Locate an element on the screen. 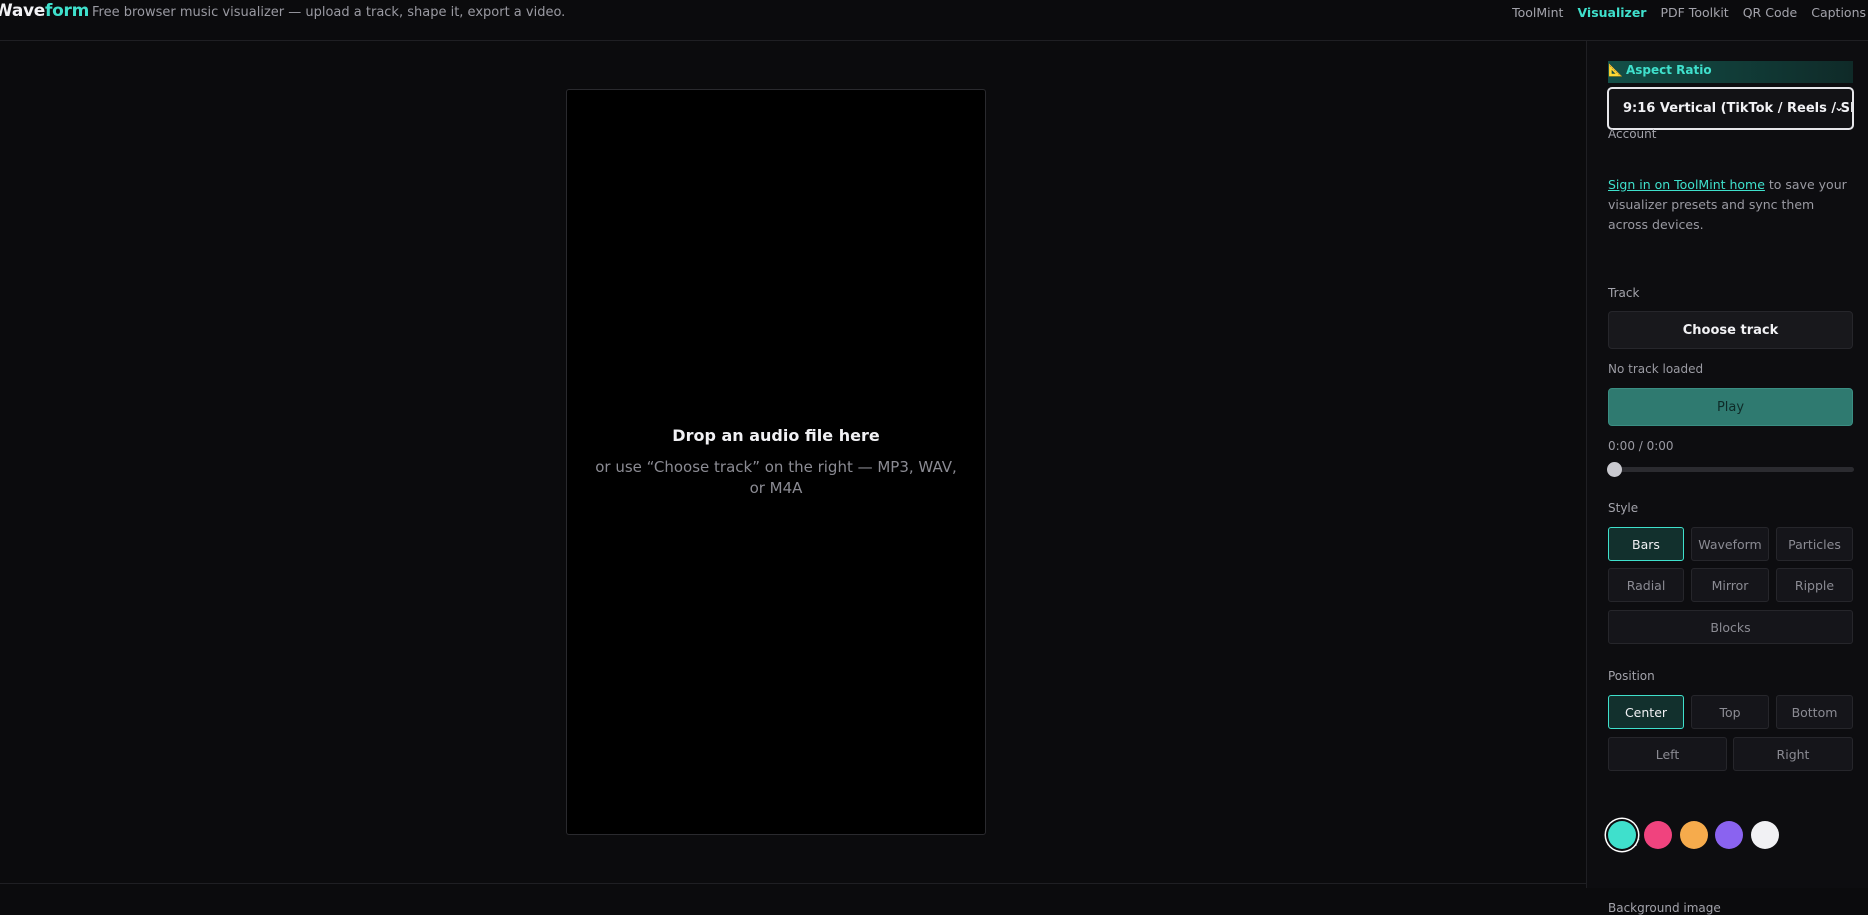 This screenshot has height=915, width=1868. brand-logo: Waveform is located at coordinates (44, 11).